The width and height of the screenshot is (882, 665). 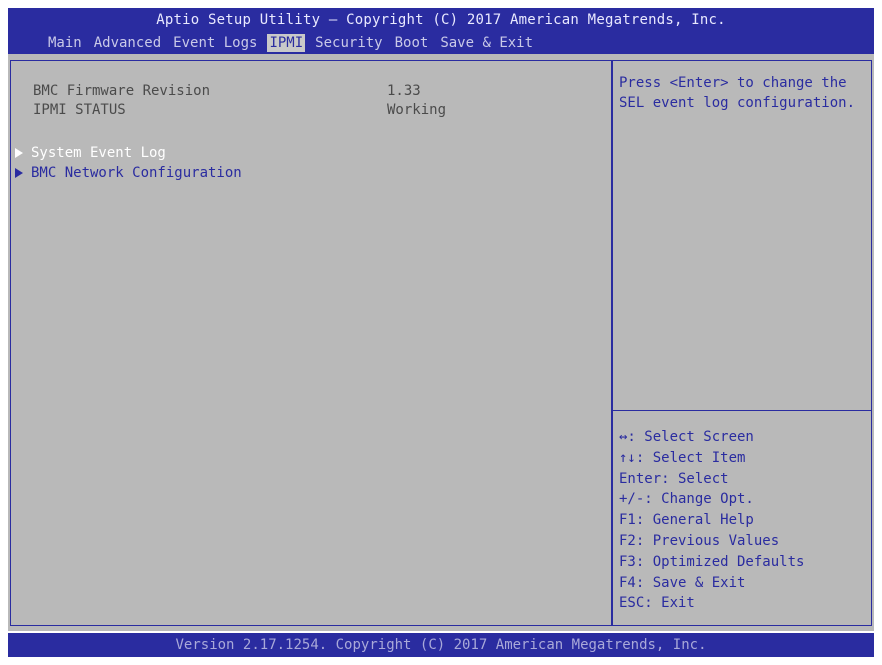 I want to click on ipmi-status-value: Working, so click(x=417, y=110).